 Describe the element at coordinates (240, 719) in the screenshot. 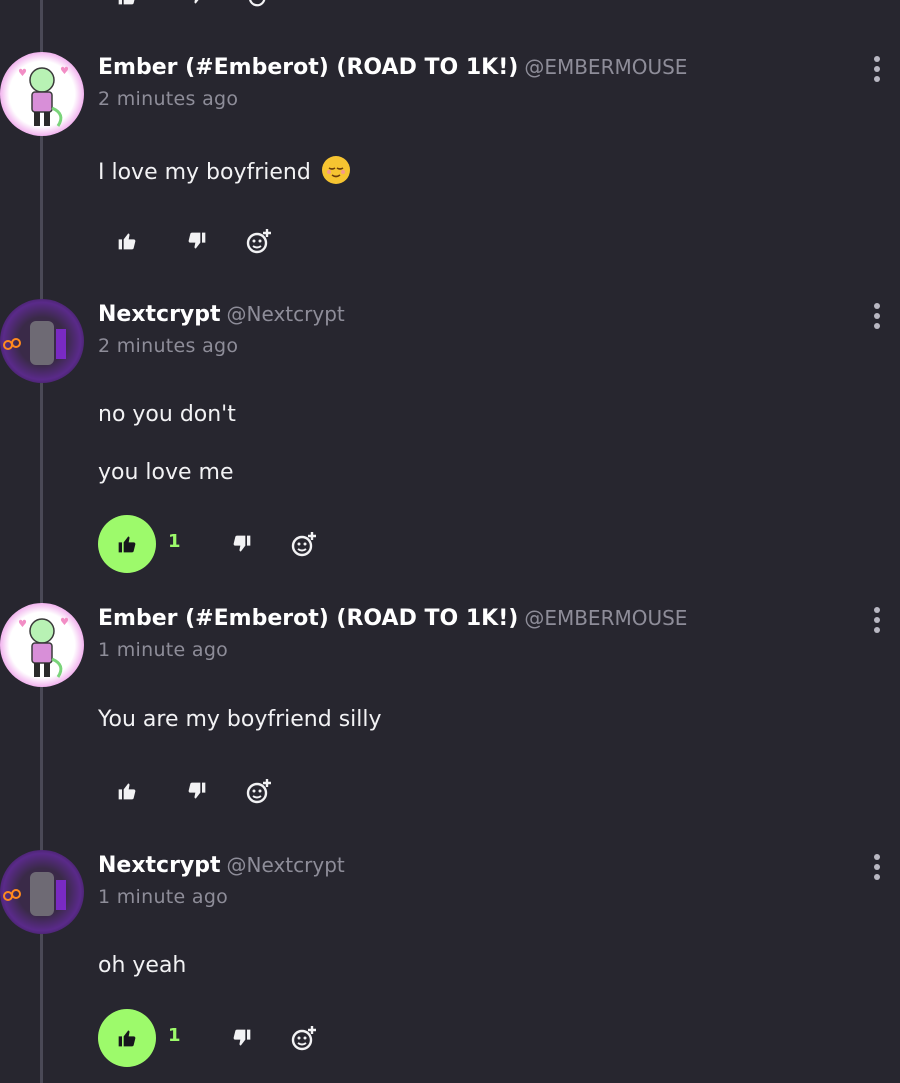

I see `comment-text-line: You are my boyfriend silly` at that location.